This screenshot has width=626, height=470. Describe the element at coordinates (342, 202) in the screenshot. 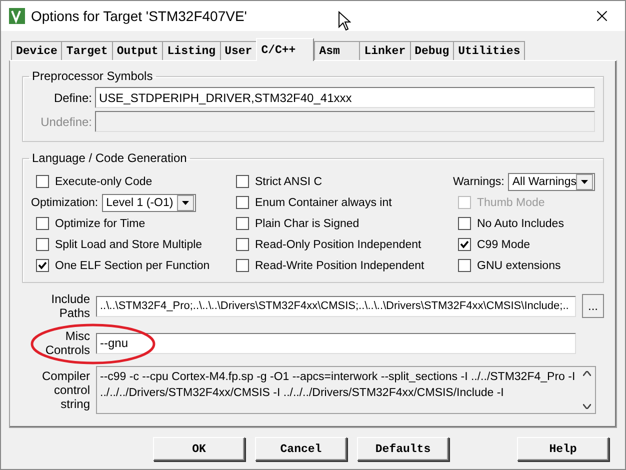

I see `checkbox-option: Enum Container always int` at that location.